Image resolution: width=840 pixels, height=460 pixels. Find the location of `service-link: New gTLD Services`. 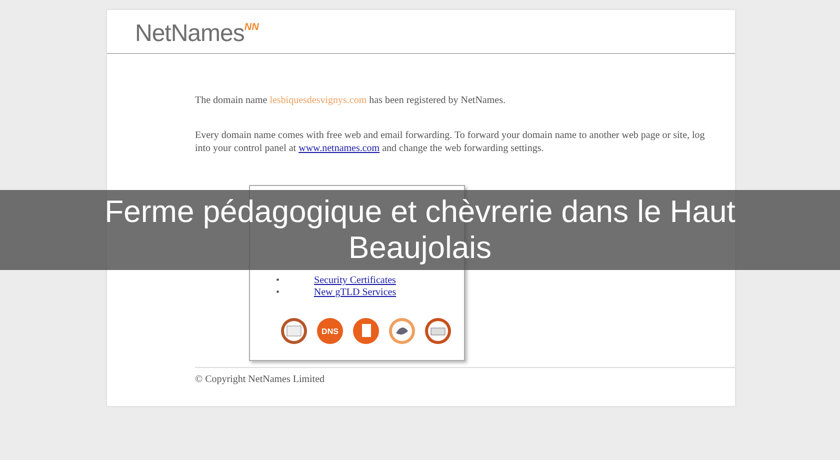

service-link: New gTLD Services is located at coordinates (355, 293).